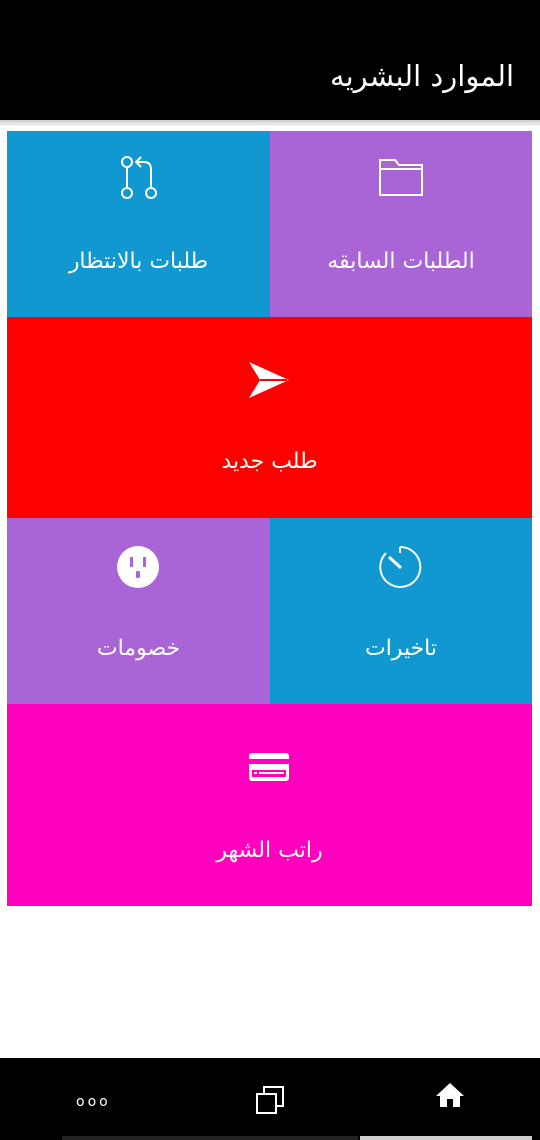  I want to click on recent-apps-icon, so click(270, 1100).